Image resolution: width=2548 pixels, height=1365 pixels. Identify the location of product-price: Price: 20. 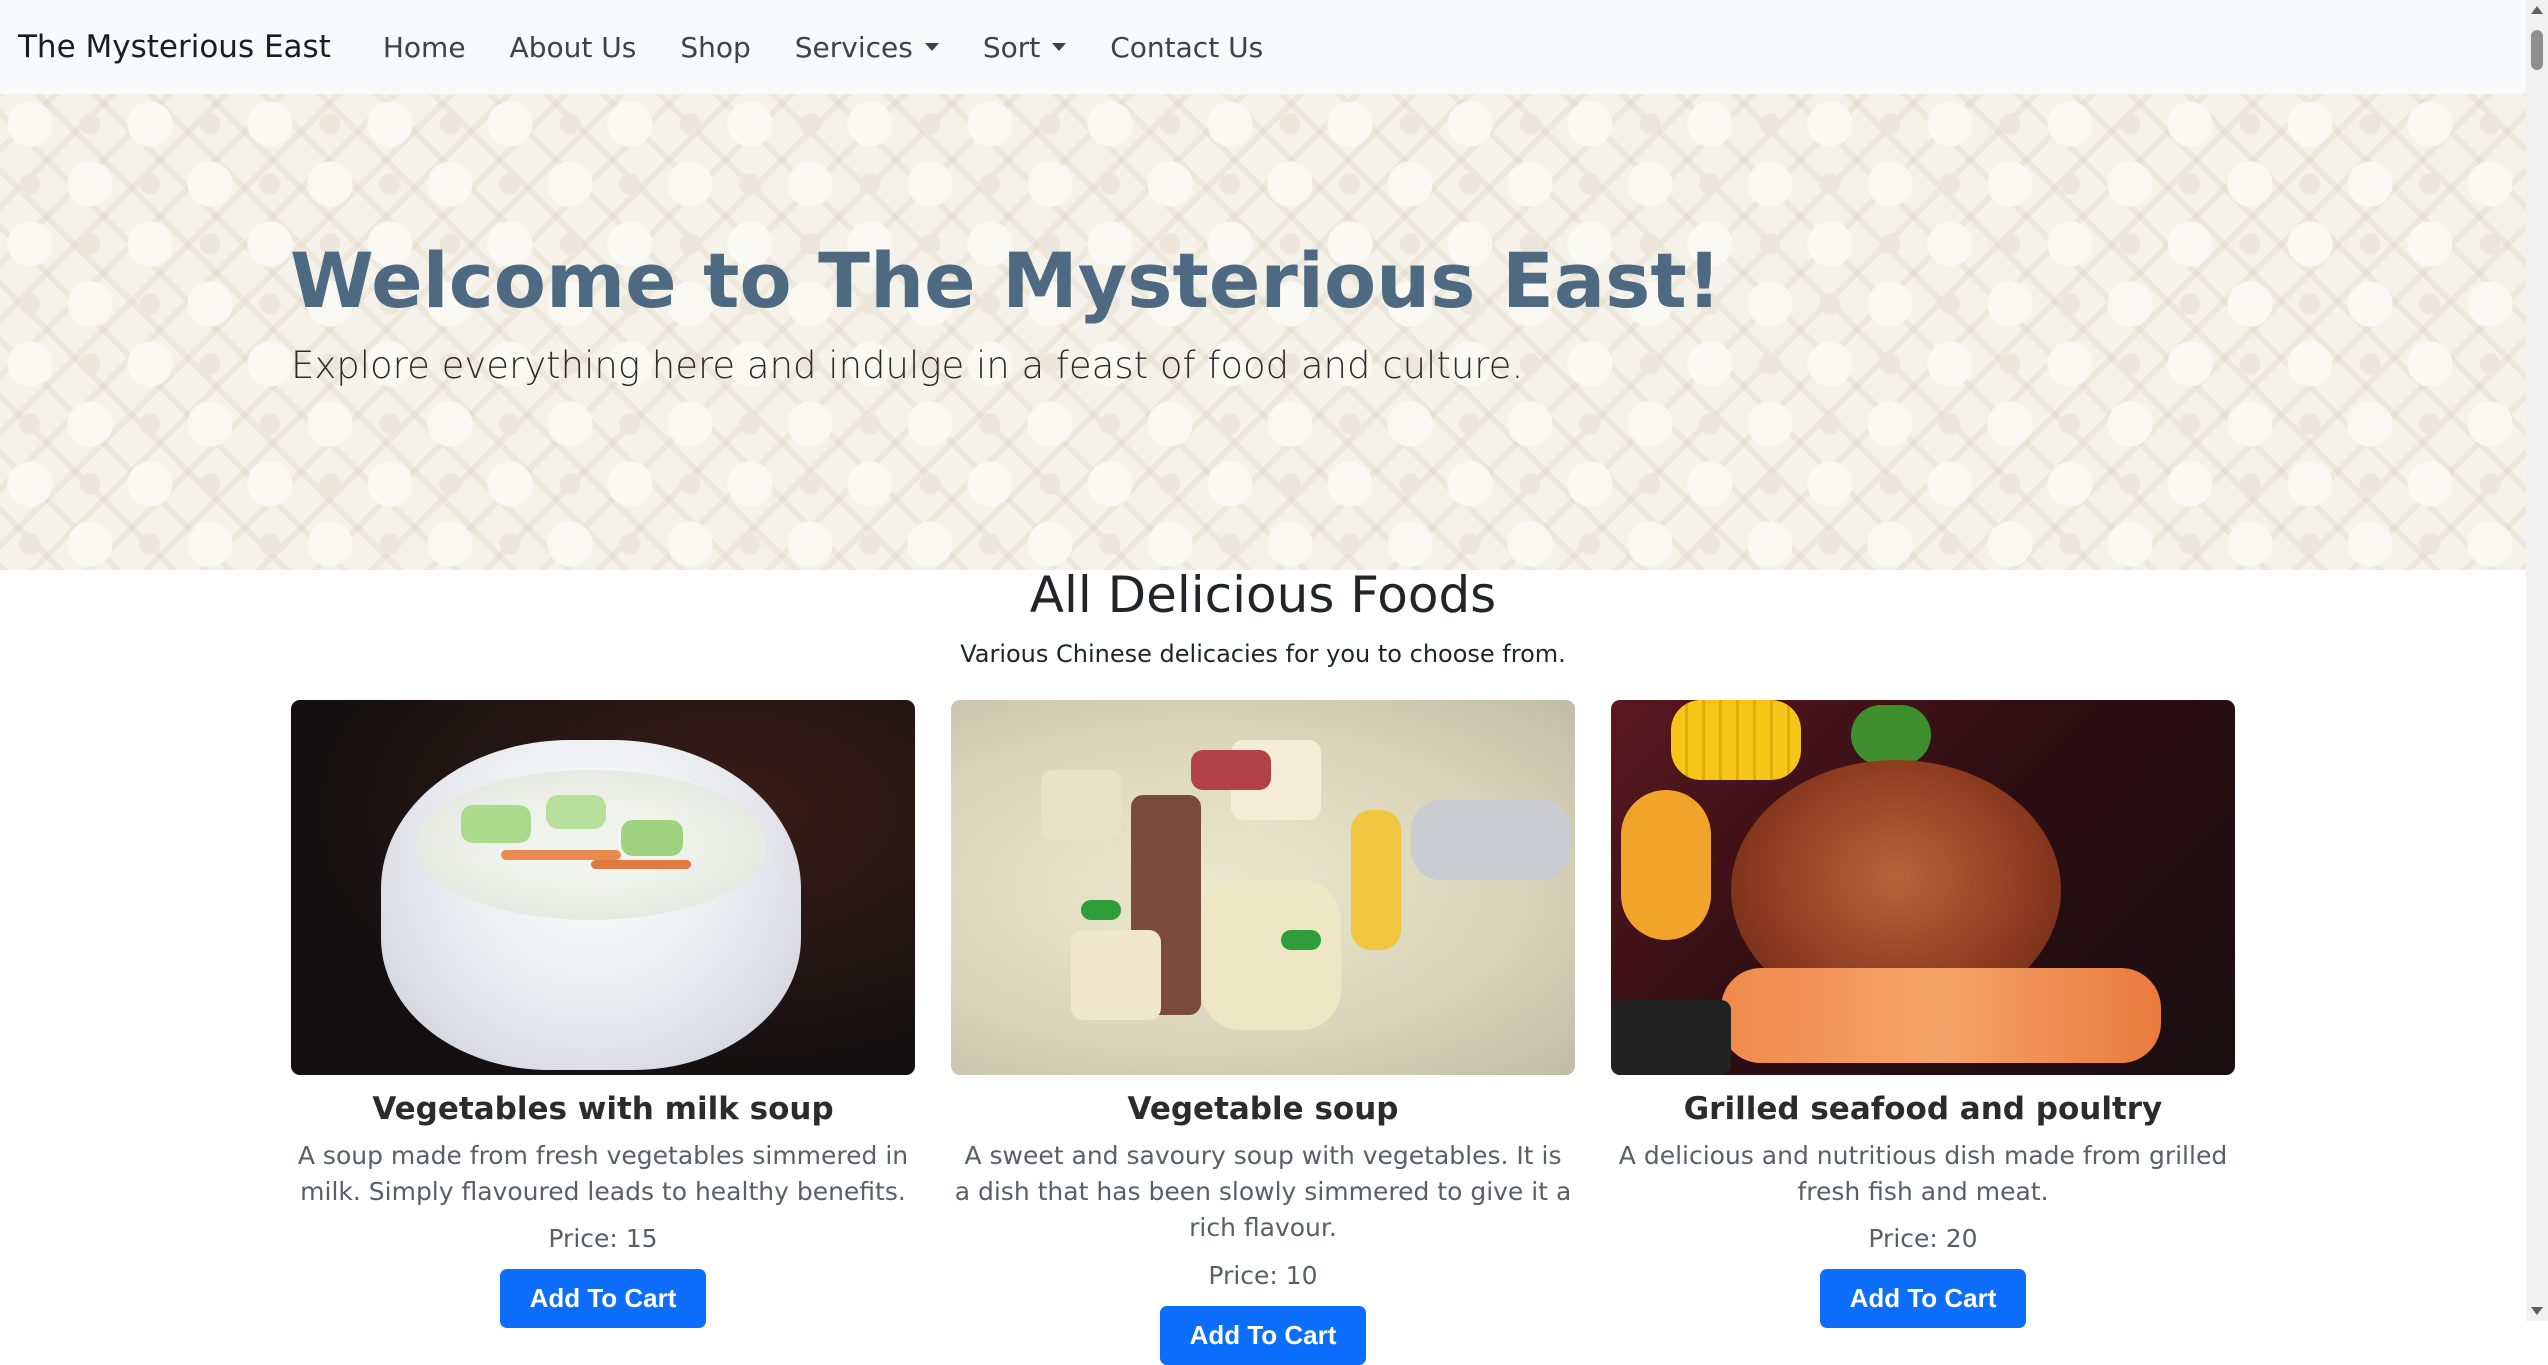
(1923, 1239).